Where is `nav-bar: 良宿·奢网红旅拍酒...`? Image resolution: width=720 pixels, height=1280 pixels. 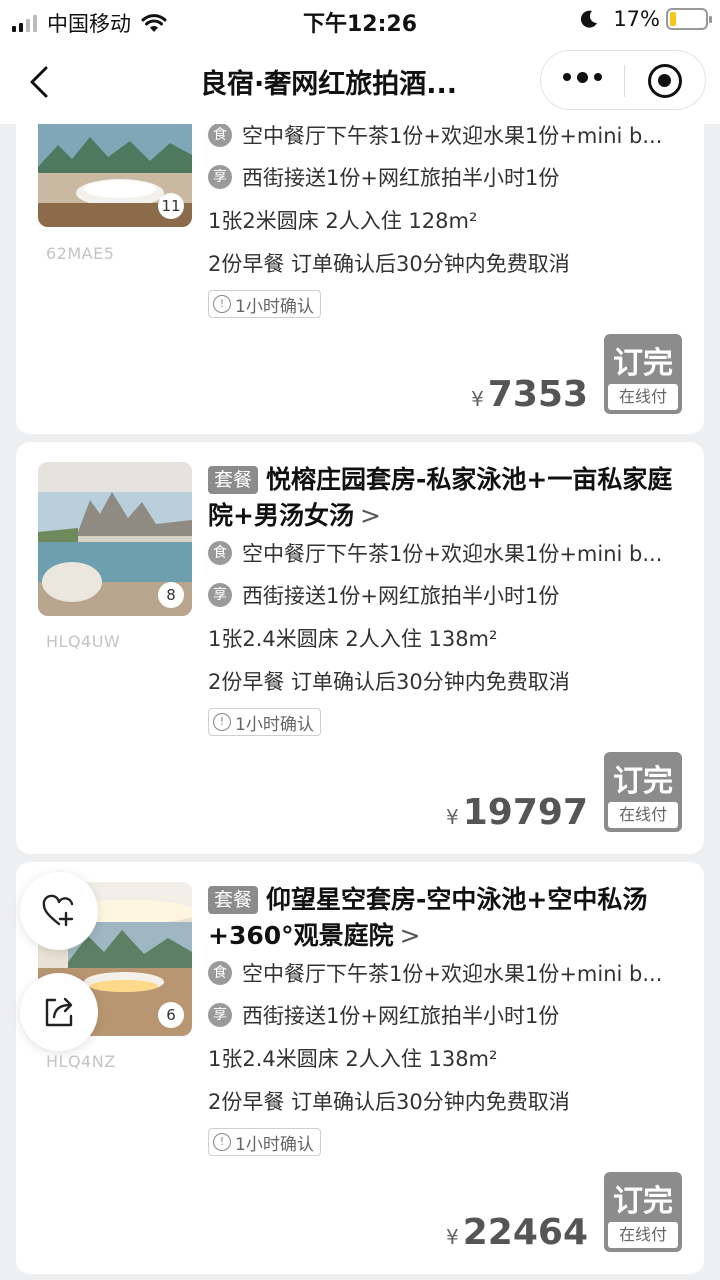
nav-bar: 良宿·奢网红旅拍酒... is located at coordinates (360, 82).